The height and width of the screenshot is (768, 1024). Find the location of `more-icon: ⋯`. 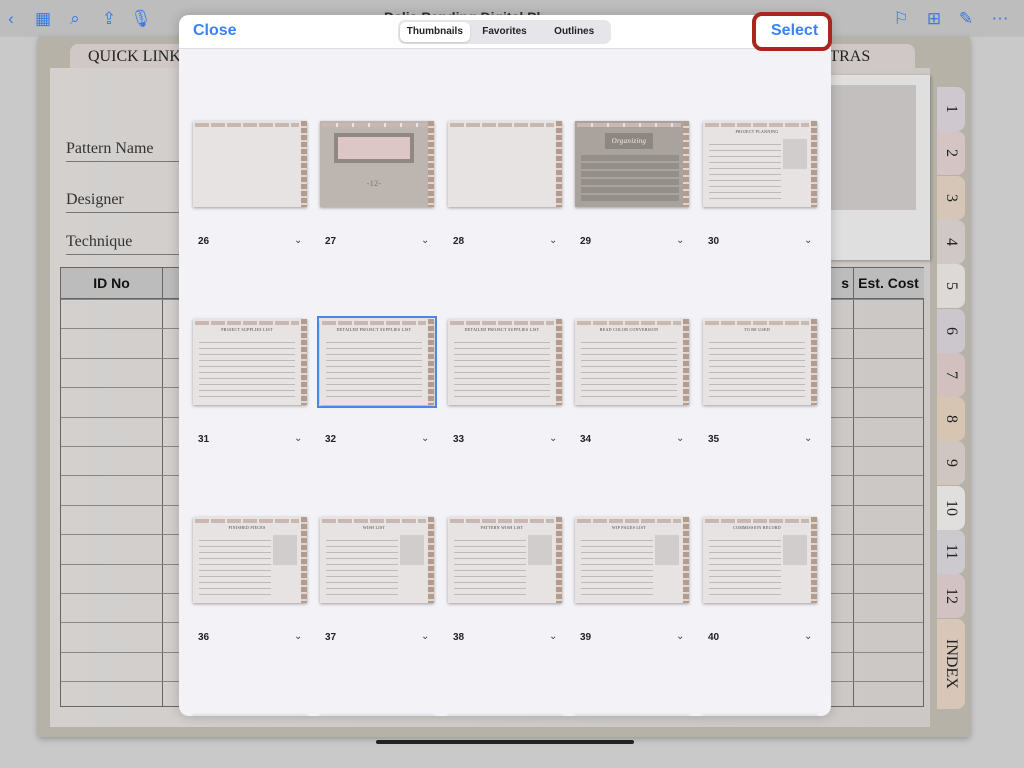

more-icon: ⋯ is located at coordinates (1000, 19).